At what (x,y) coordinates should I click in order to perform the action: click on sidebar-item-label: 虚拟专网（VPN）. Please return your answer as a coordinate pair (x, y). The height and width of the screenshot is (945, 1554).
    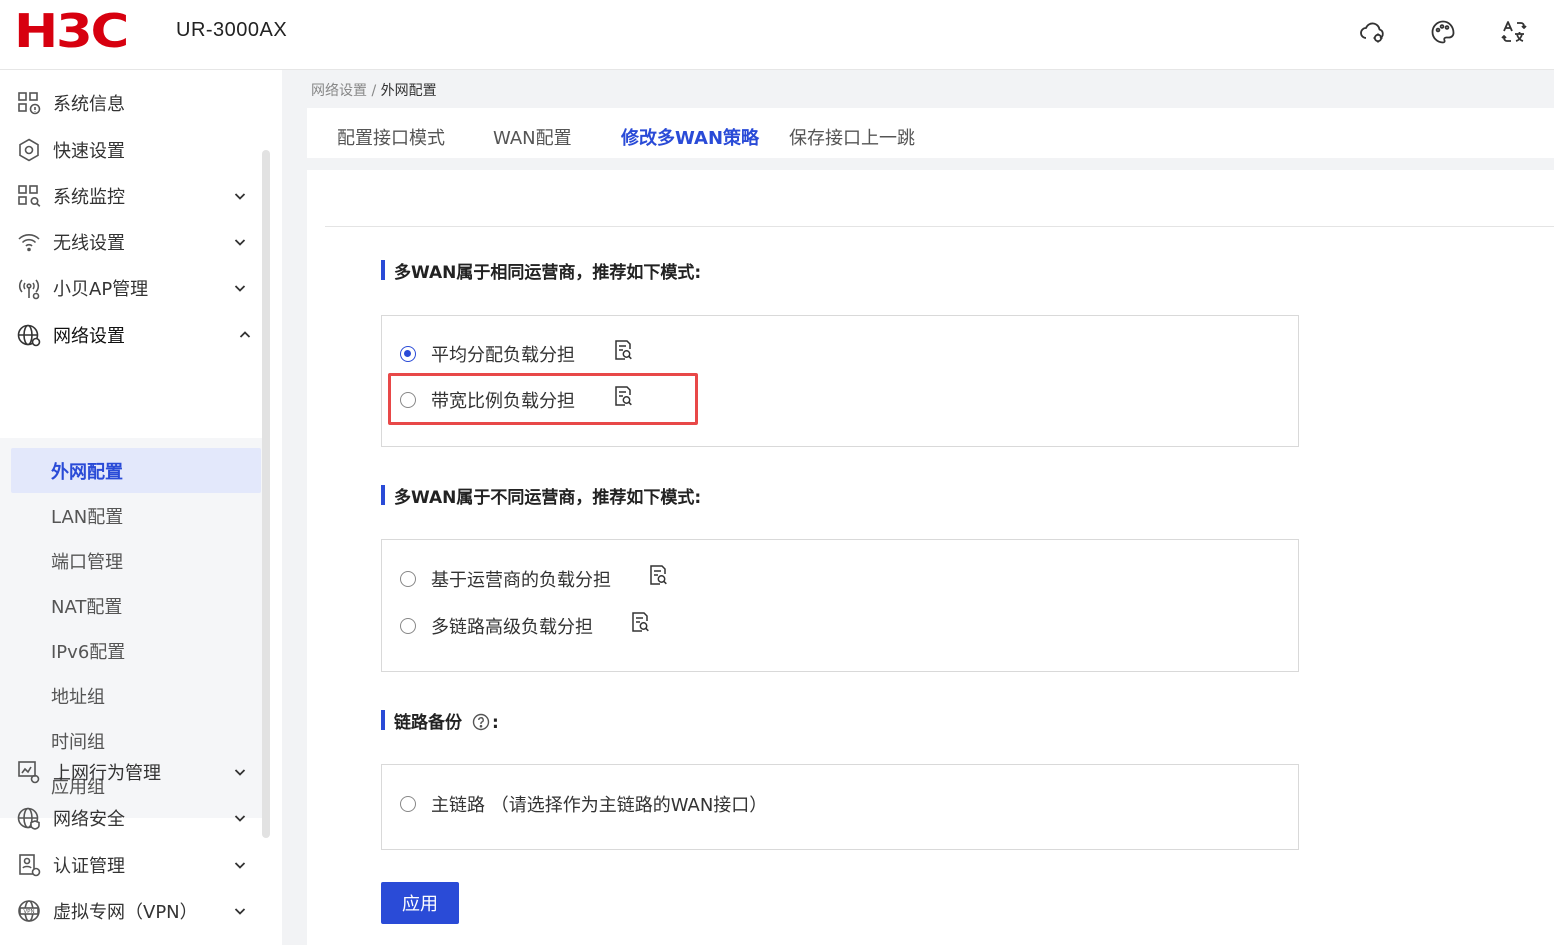
    Looking at the image, I should click on (125, 912).